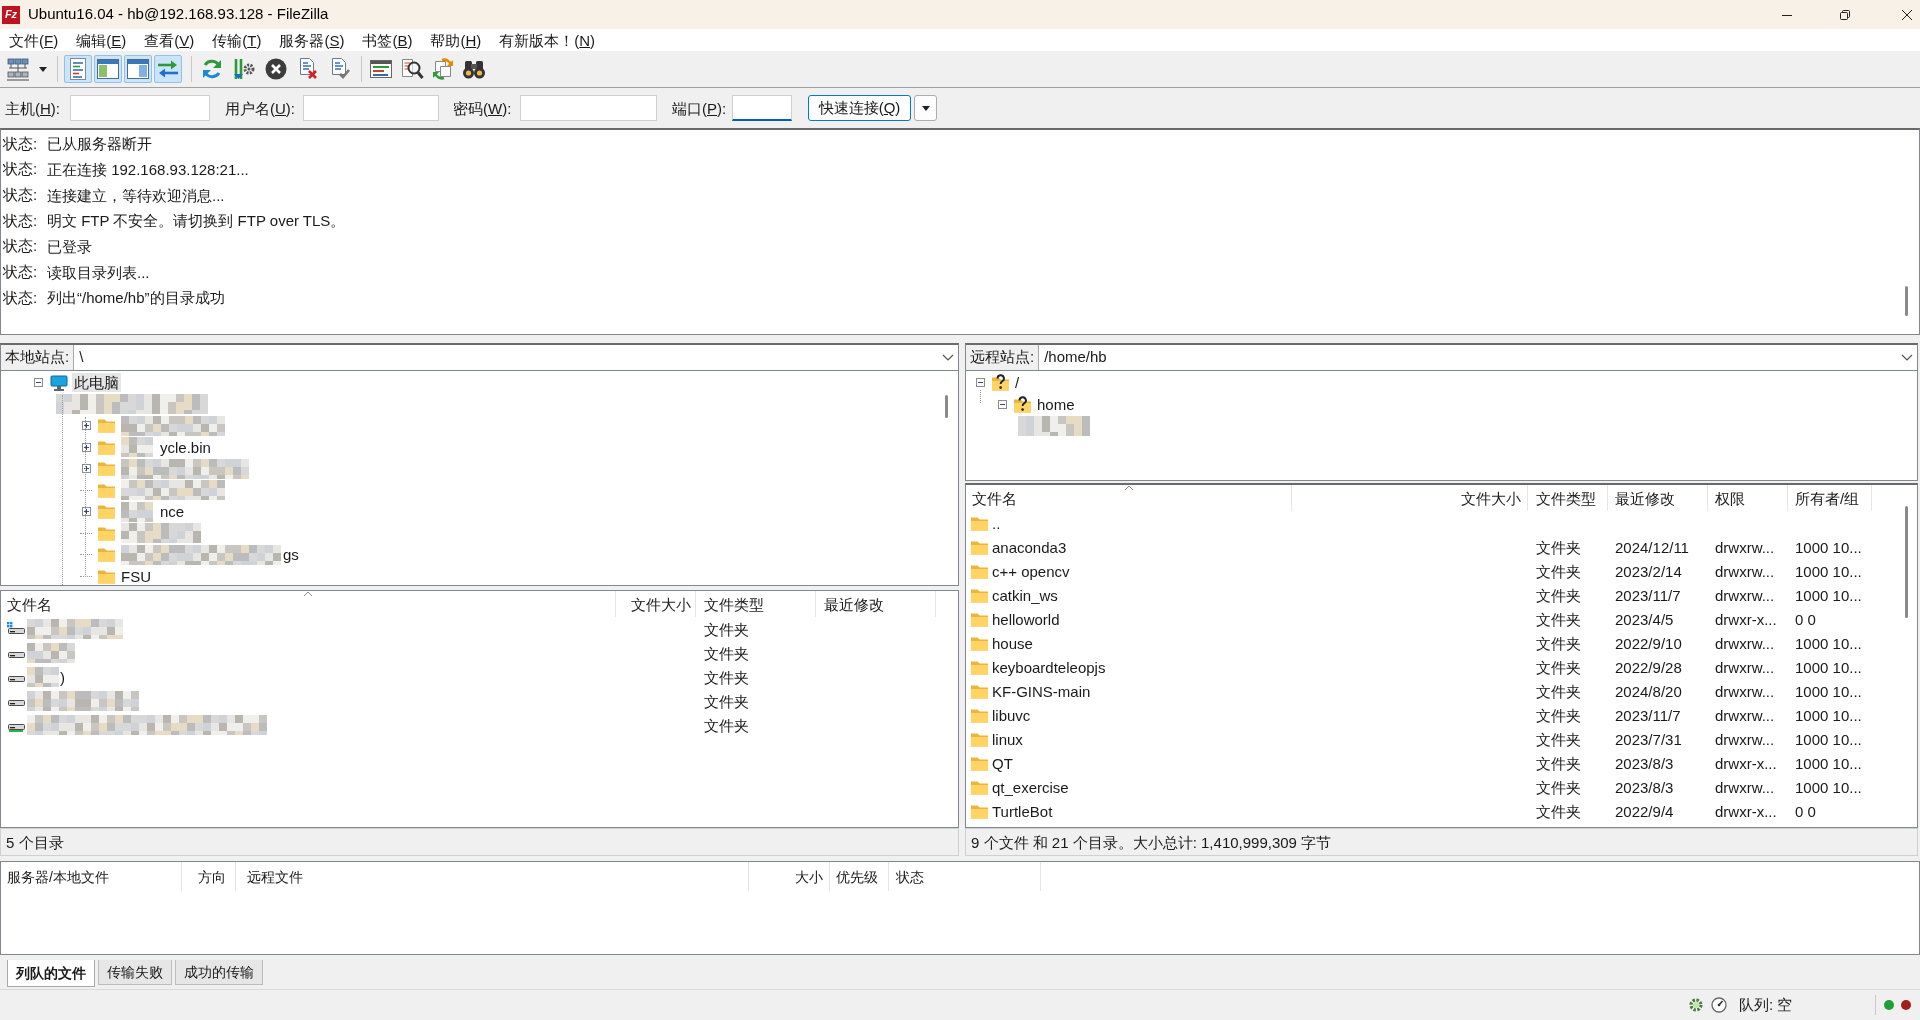 The image size is (1920, 1020). I want to click on menu-item: 有新版本！(N), so click(547, 40).